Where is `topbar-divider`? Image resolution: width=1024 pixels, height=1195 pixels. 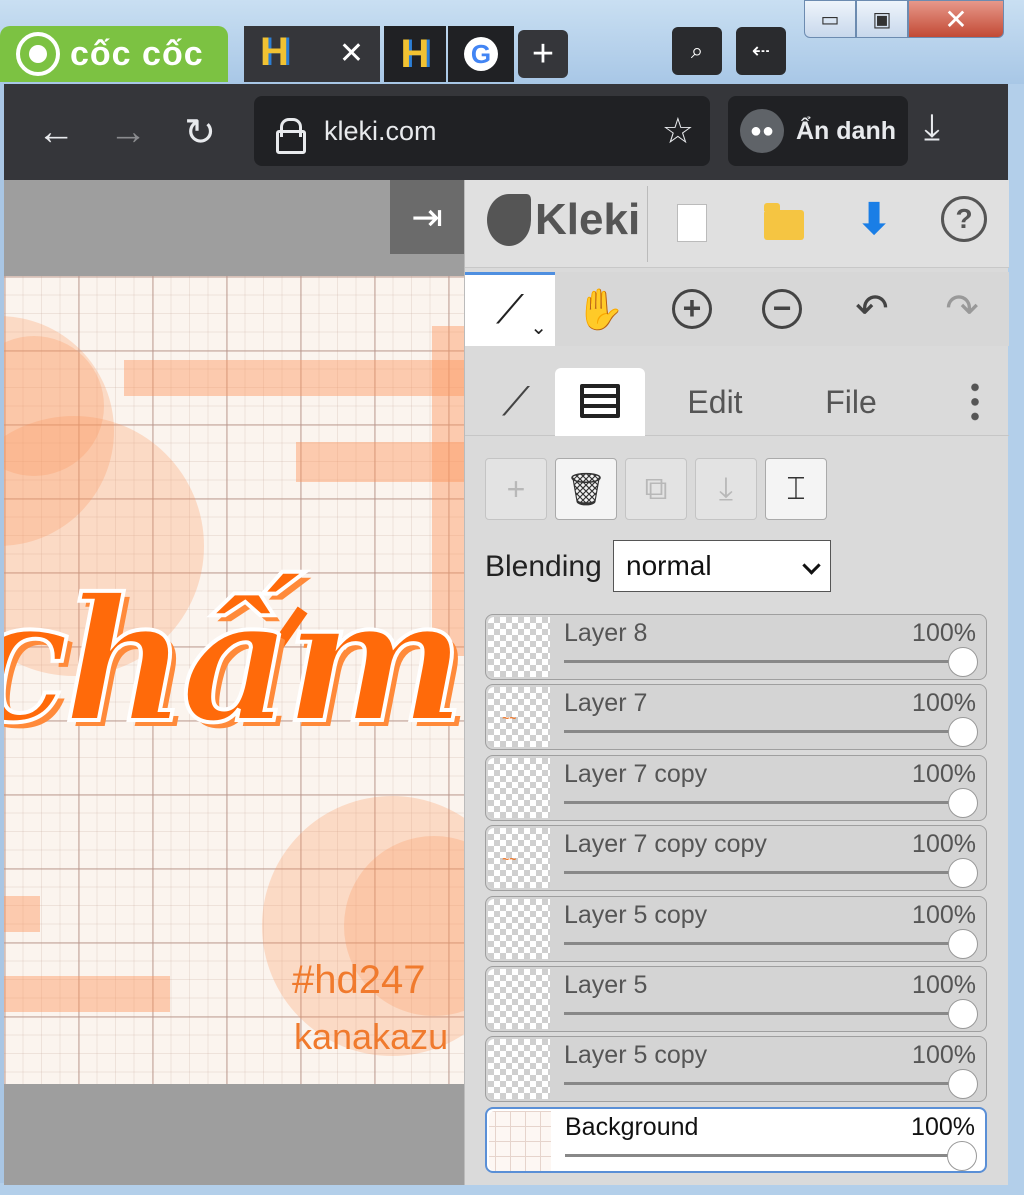
topbar-divider is located at coordinates (647, 224).